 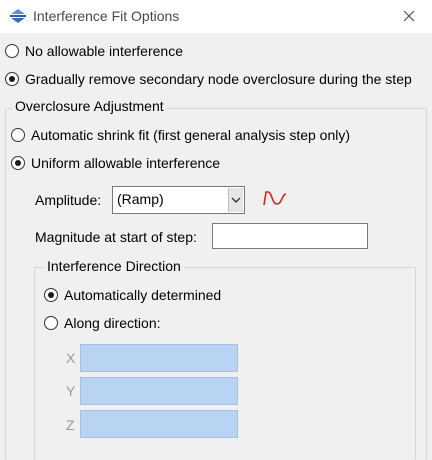 I want to click on z-label: Z, so click(x=70, y=425).